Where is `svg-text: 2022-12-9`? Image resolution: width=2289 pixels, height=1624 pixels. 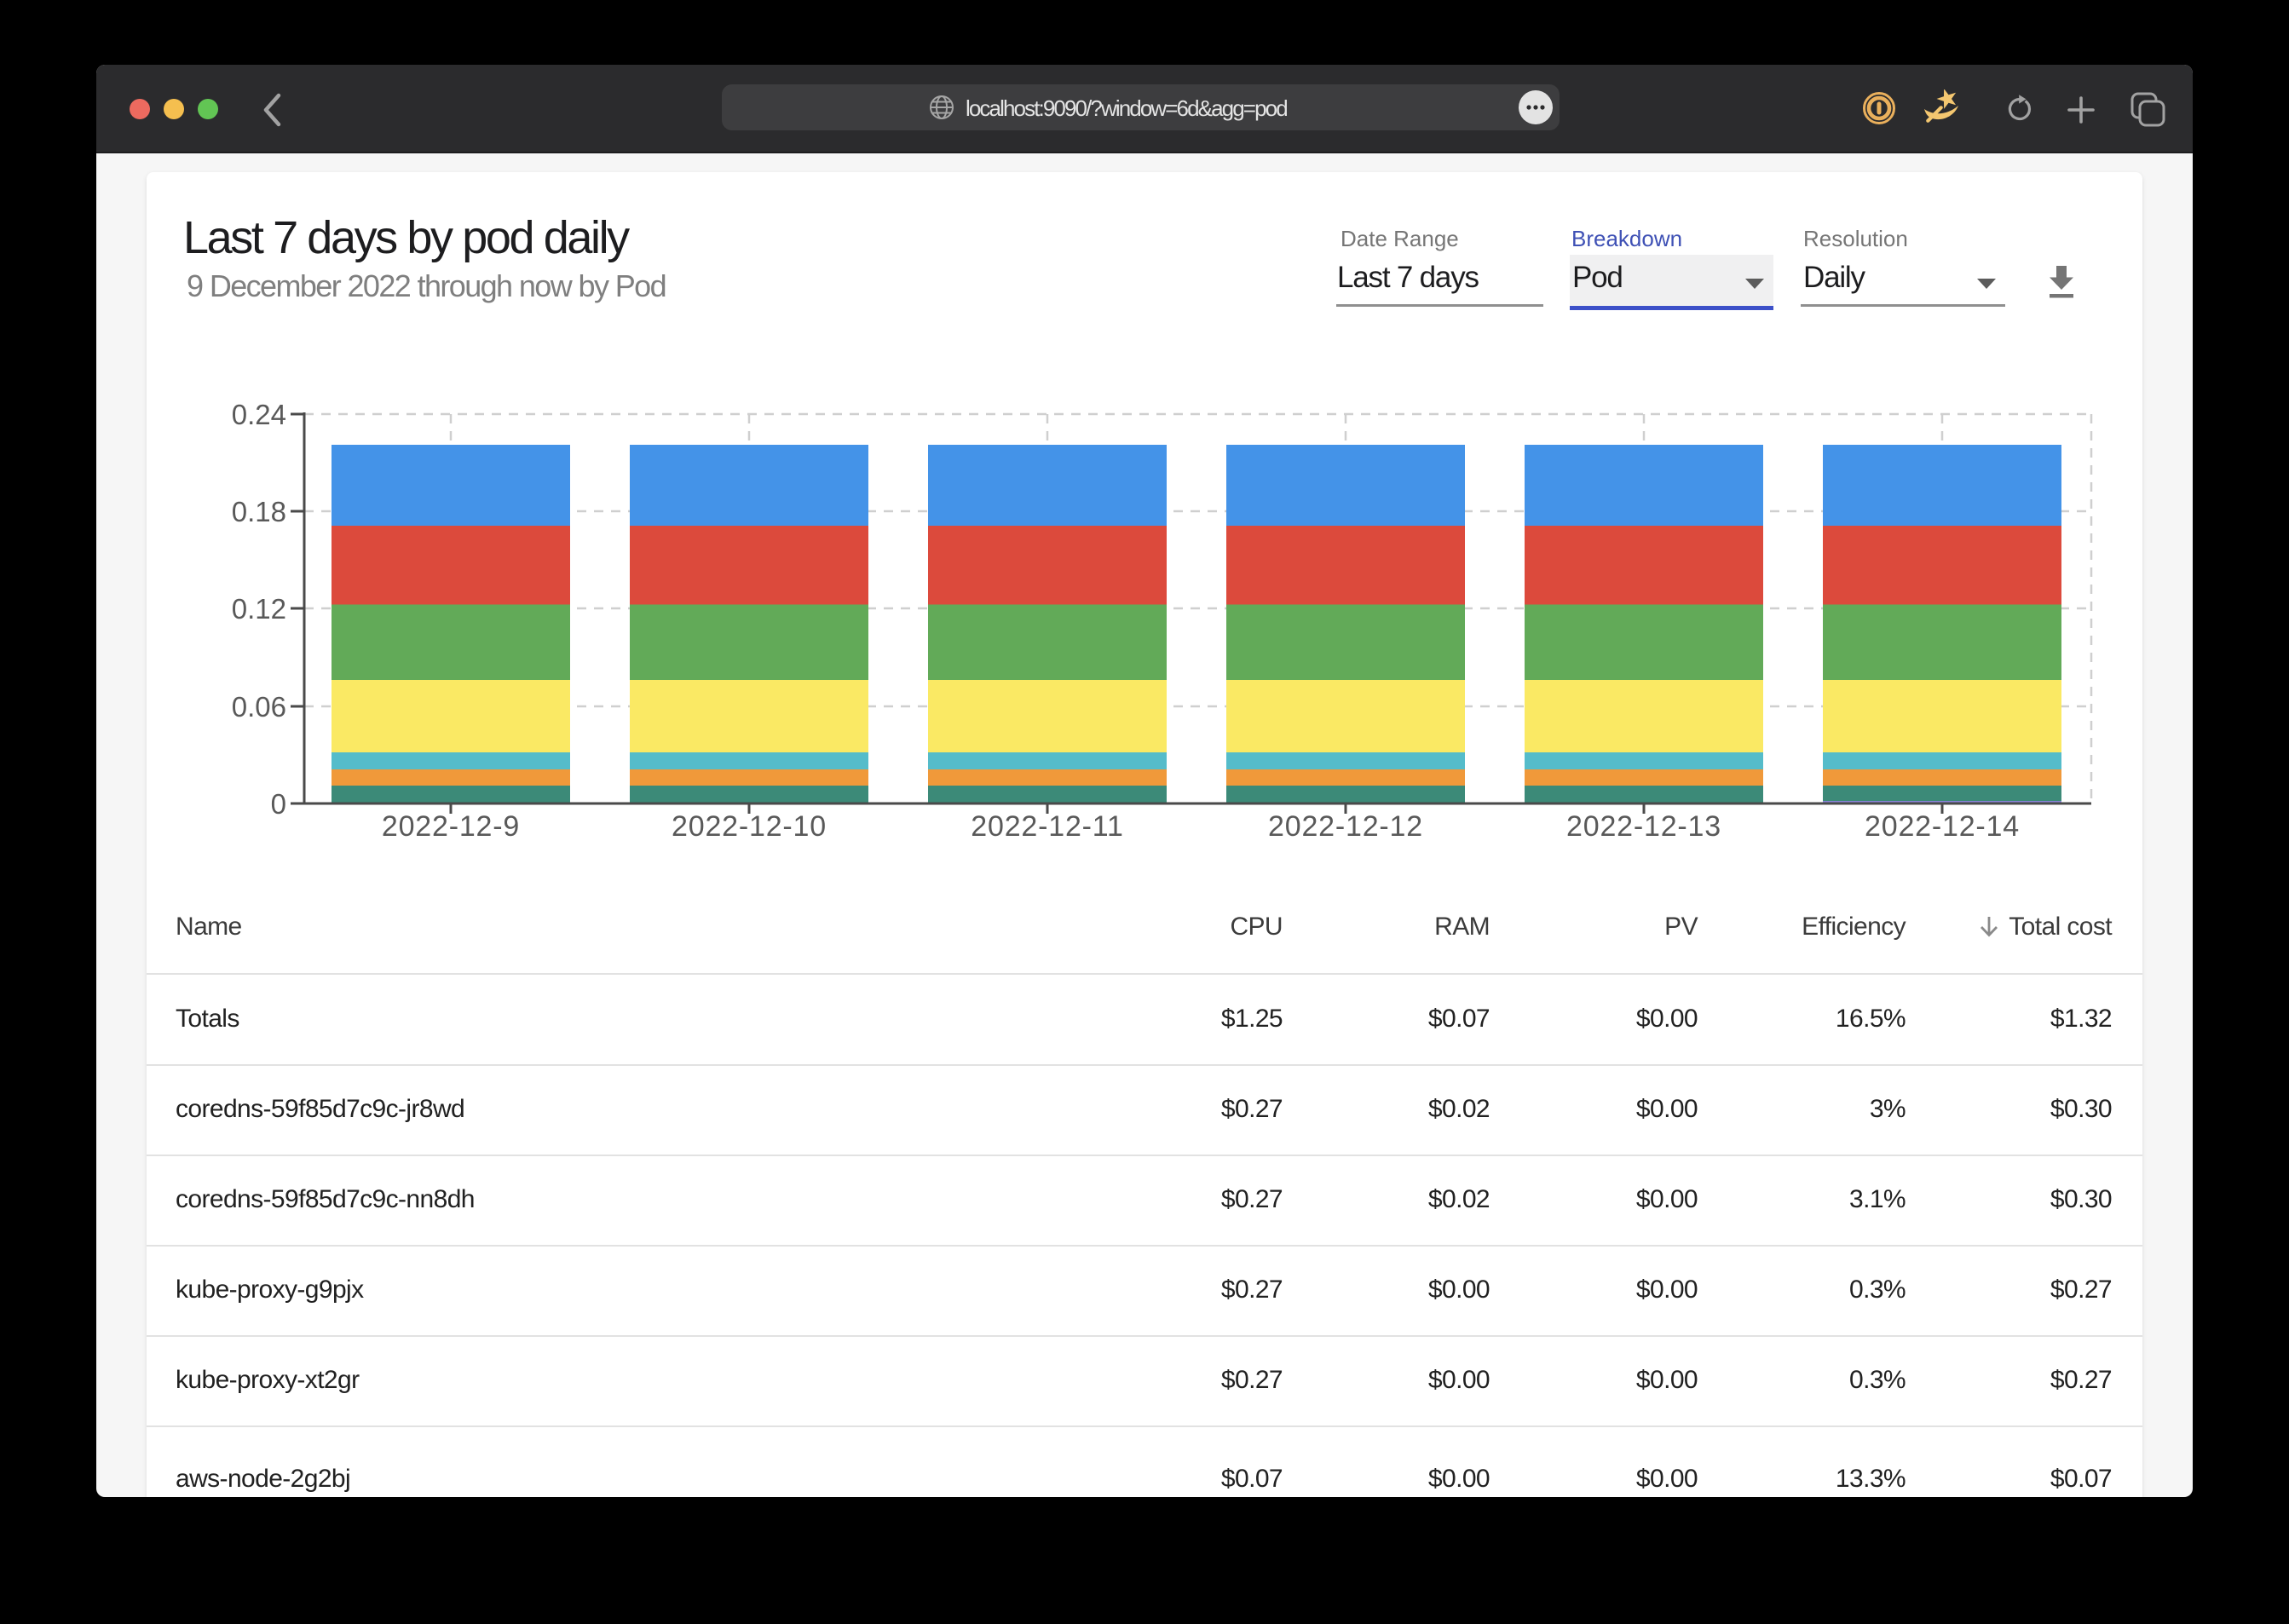
svg-text: 2022-12-9 is located at coordinates (451, 826).